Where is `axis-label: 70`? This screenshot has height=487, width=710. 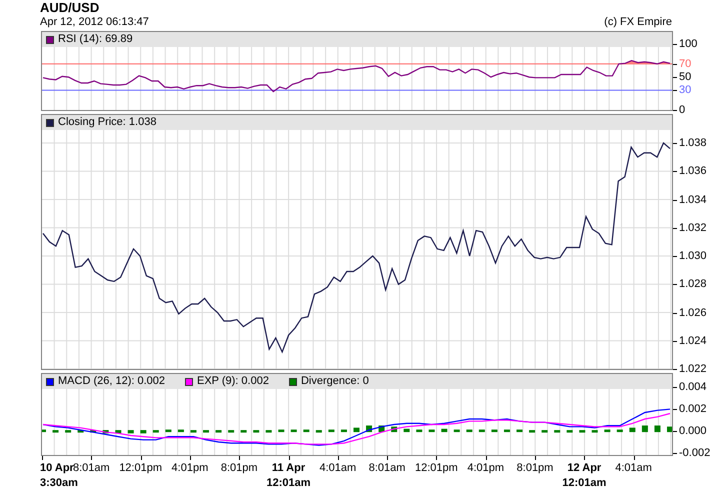
axis-label: 70 is located at coordinates (685, 64).